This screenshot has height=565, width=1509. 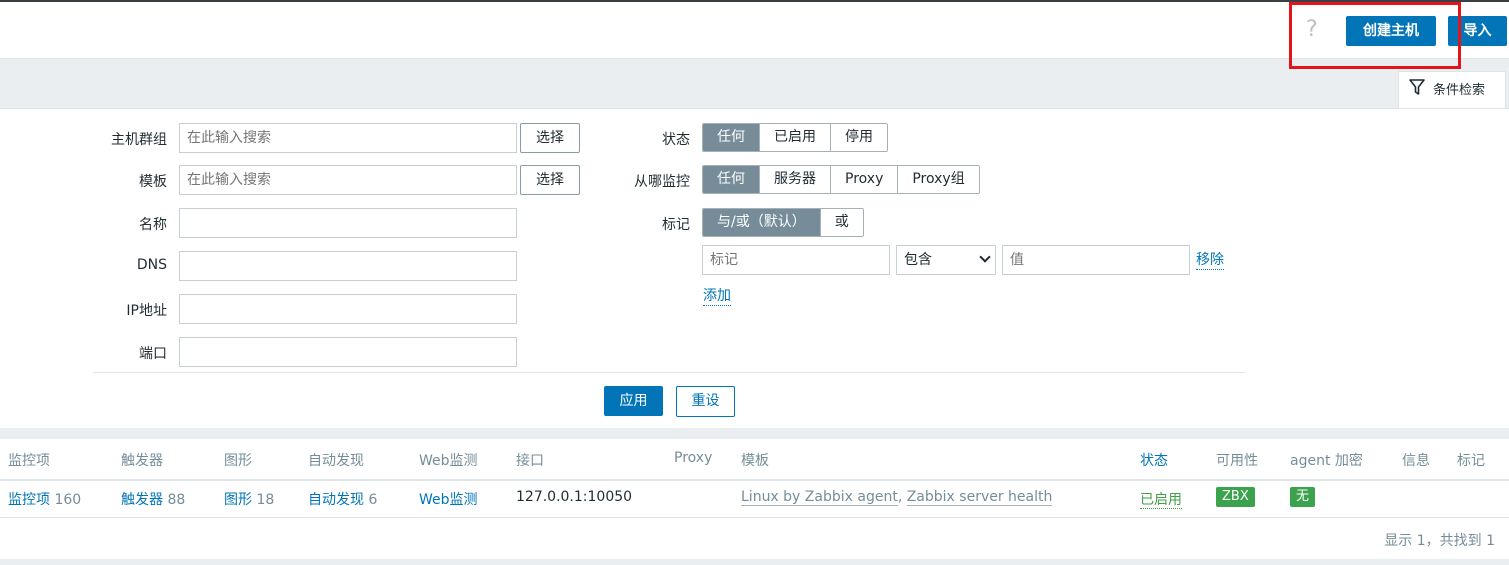 What do you see at coordinates (1417, 87) in the screenshot?
I see `filter-icon` at bounding box center [1417, 87].